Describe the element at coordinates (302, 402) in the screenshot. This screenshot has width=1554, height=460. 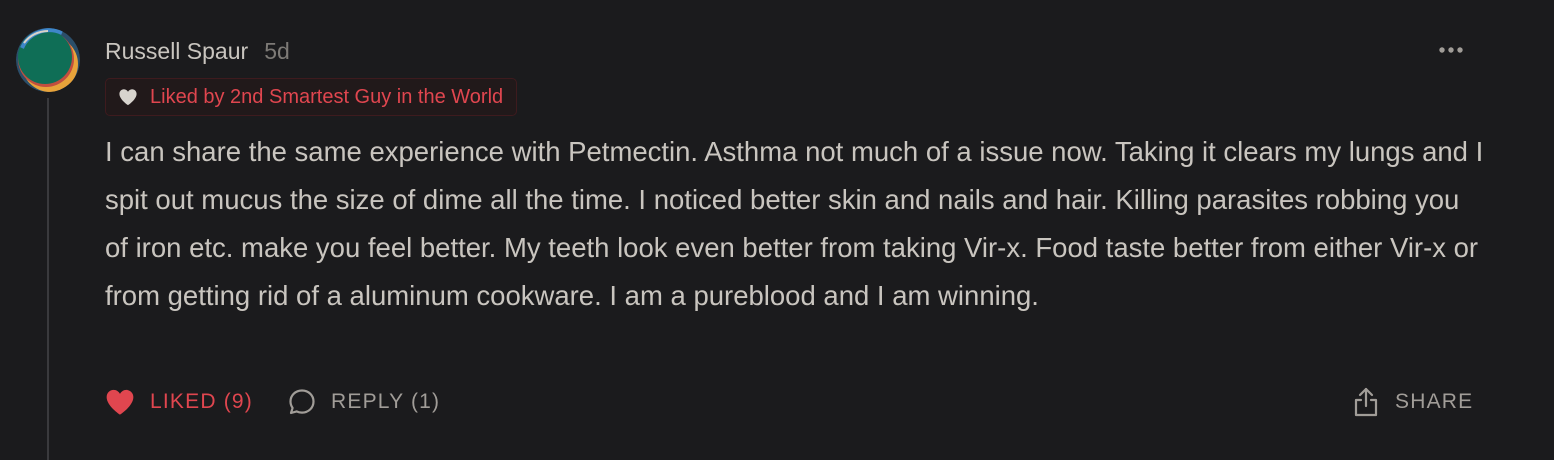
I see `speech-bubble-icon` at that location.